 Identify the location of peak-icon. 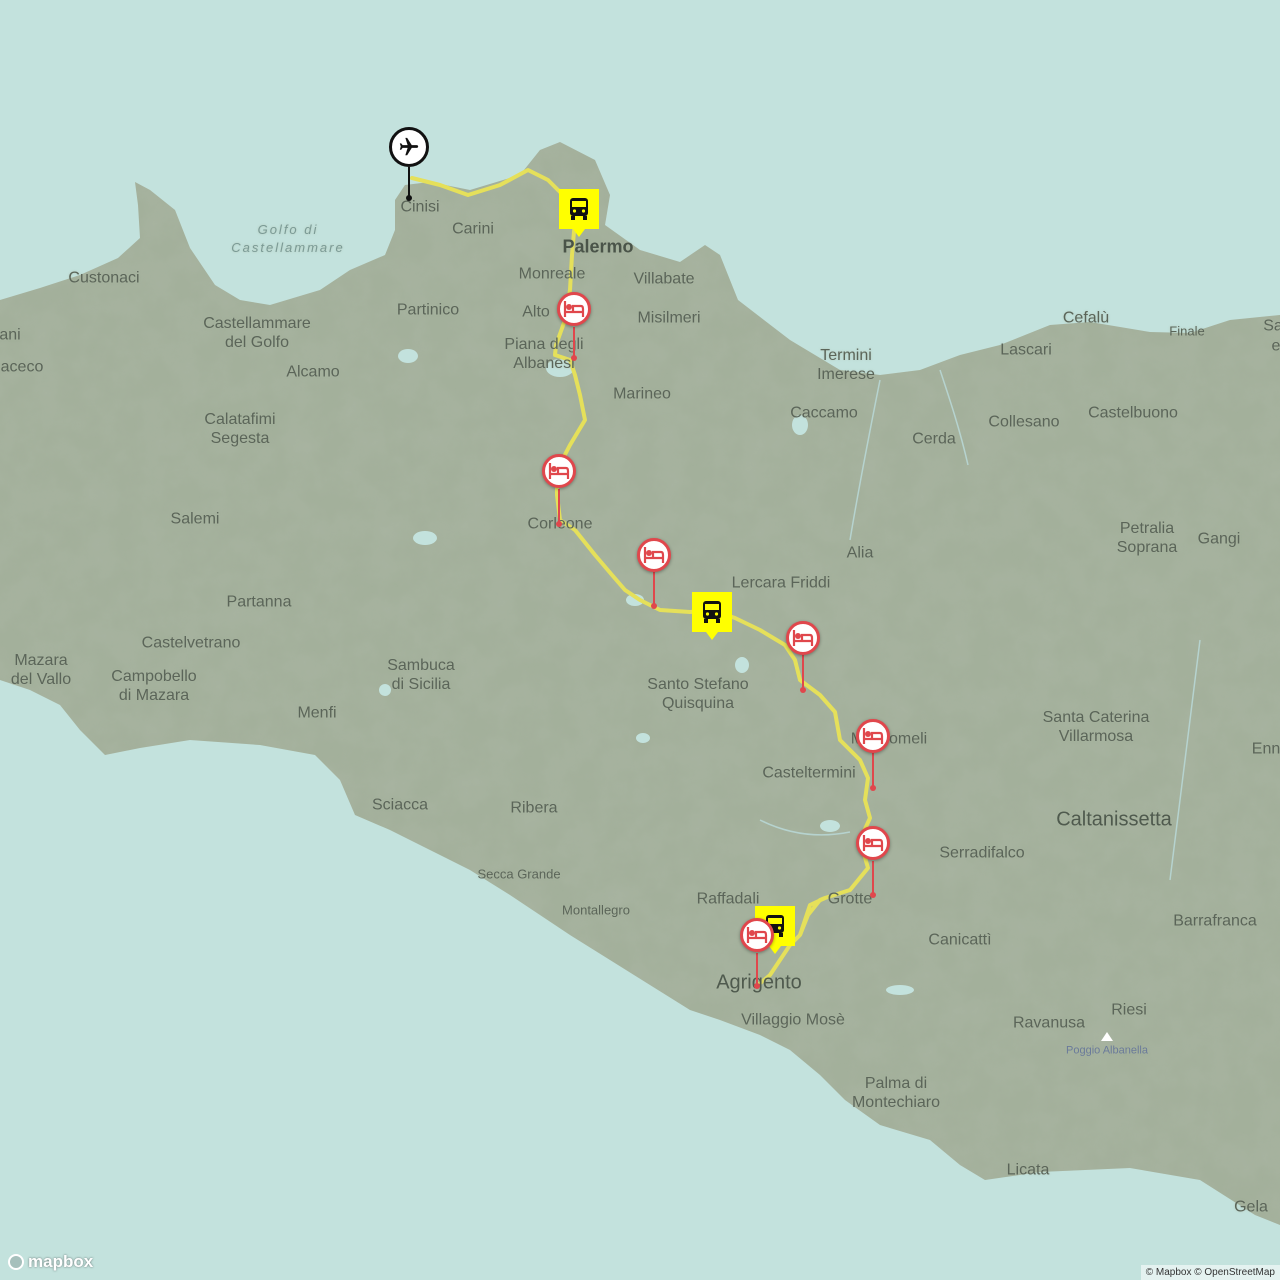
(1107, 1036).